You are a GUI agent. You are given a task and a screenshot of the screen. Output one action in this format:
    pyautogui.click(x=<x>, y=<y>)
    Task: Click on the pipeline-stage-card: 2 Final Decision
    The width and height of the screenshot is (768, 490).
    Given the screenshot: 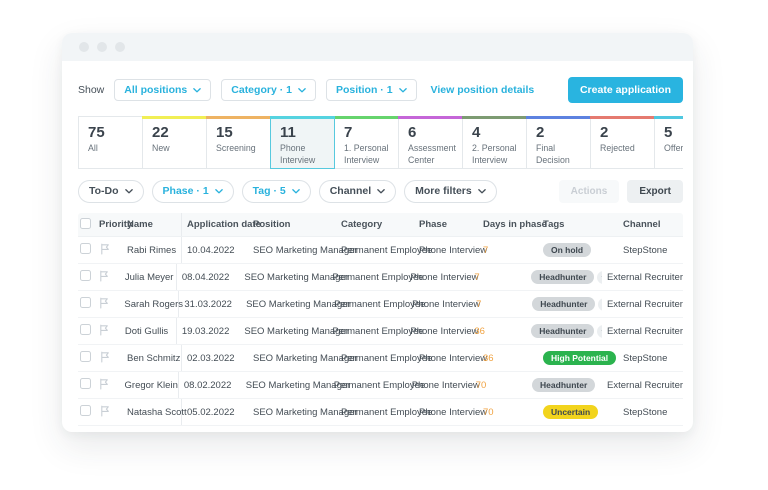 What is the action you would take?
    pyautogui.click(x=558, y=142)
    